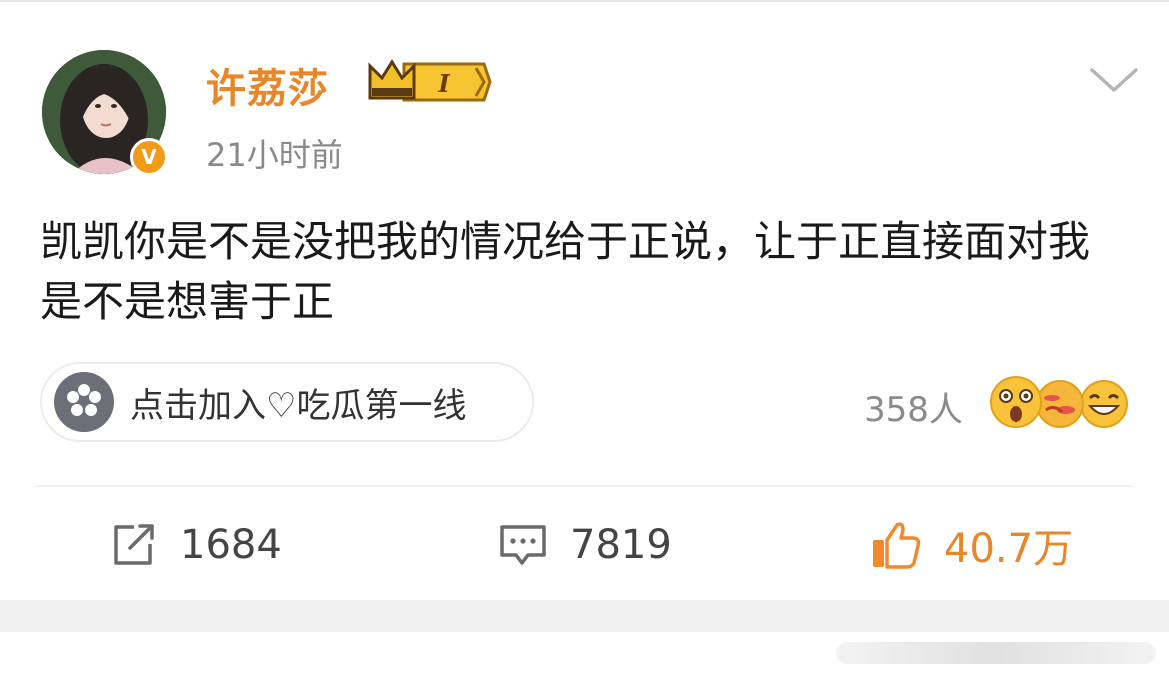 This screenshot has width=1169, height=678. I want to click on verified-badge: V, so click(149, 157).